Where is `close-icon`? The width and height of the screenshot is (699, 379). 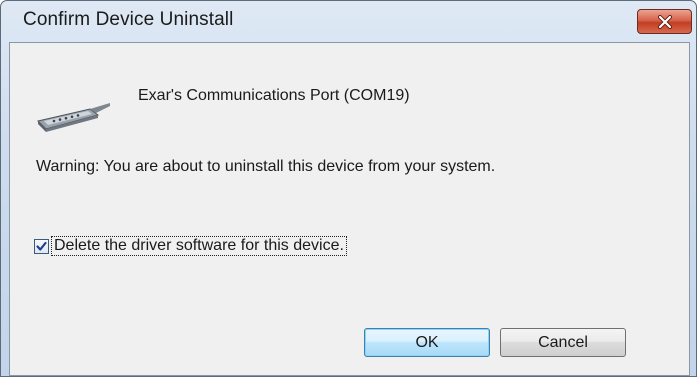
close-icon is located at coordinates (664, 21).